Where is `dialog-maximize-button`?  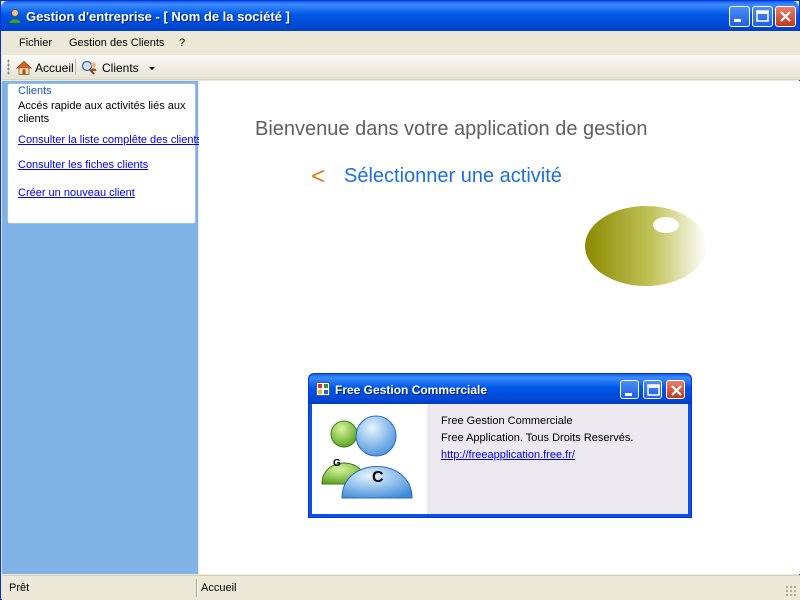
dialog-maximize-button is located at coordinates (652, 389).